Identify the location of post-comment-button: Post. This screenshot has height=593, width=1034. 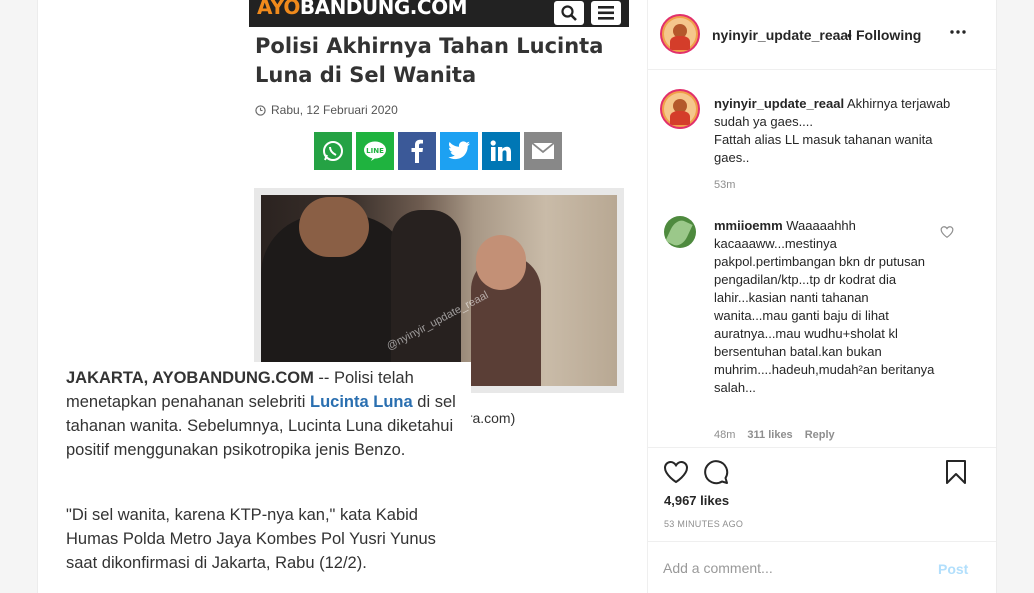
(953, 569).